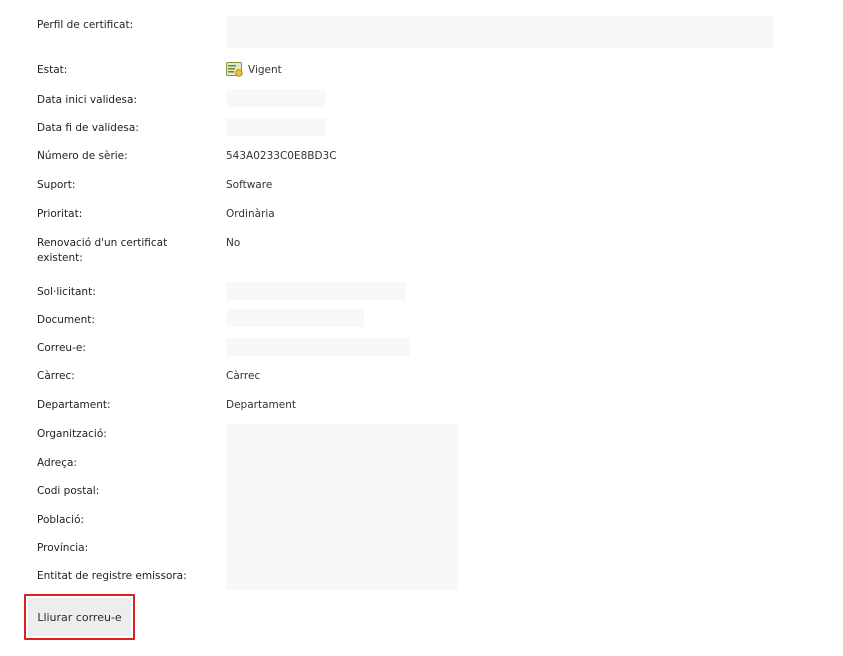  What do you see at coordinates (342, 507) in the screenshot?
I see `redacted-address-block` at bounding box center [342, 507].